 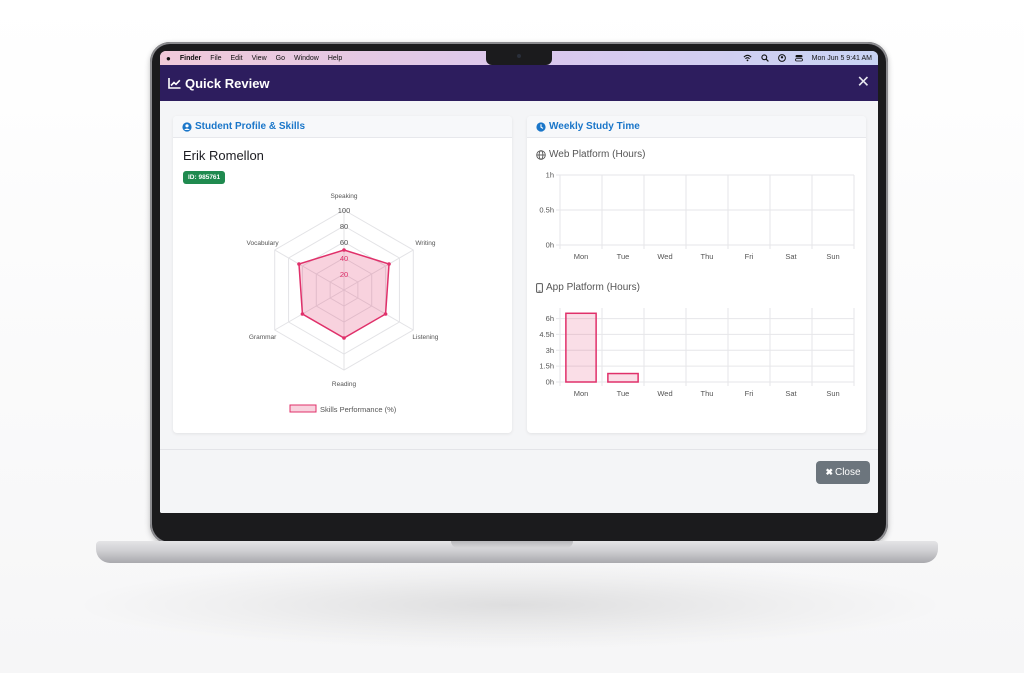 I want to click on bar-mon, so click(x=581, y=347).